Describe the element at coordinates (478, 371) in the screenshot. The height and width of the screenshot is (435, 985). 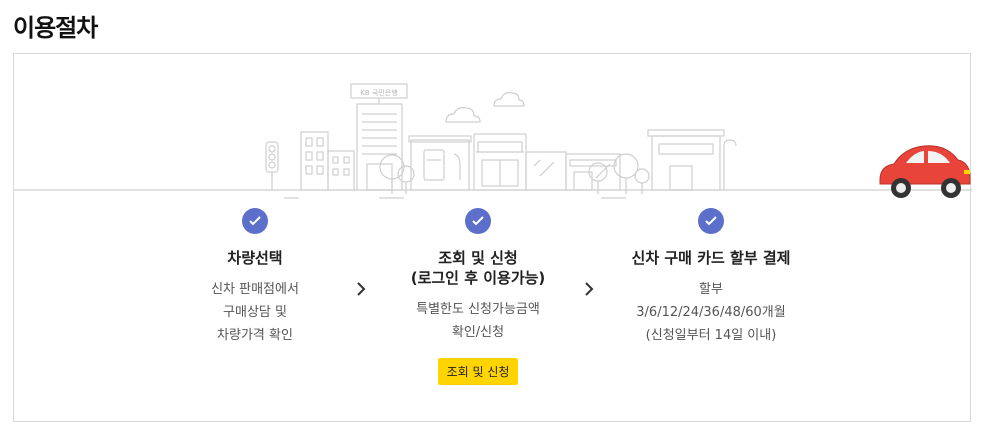
I see `inquiry-apply-button: 조회 및 신청` at that location.